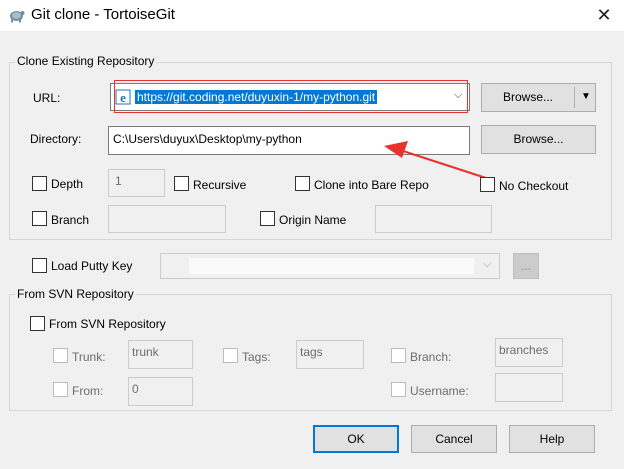 The height and width of the screenshot is (469, 624). What do you see at coordinates (47, 98) in the screenshot?
I see `url-label: URL:` at bounding box center [47, 98].